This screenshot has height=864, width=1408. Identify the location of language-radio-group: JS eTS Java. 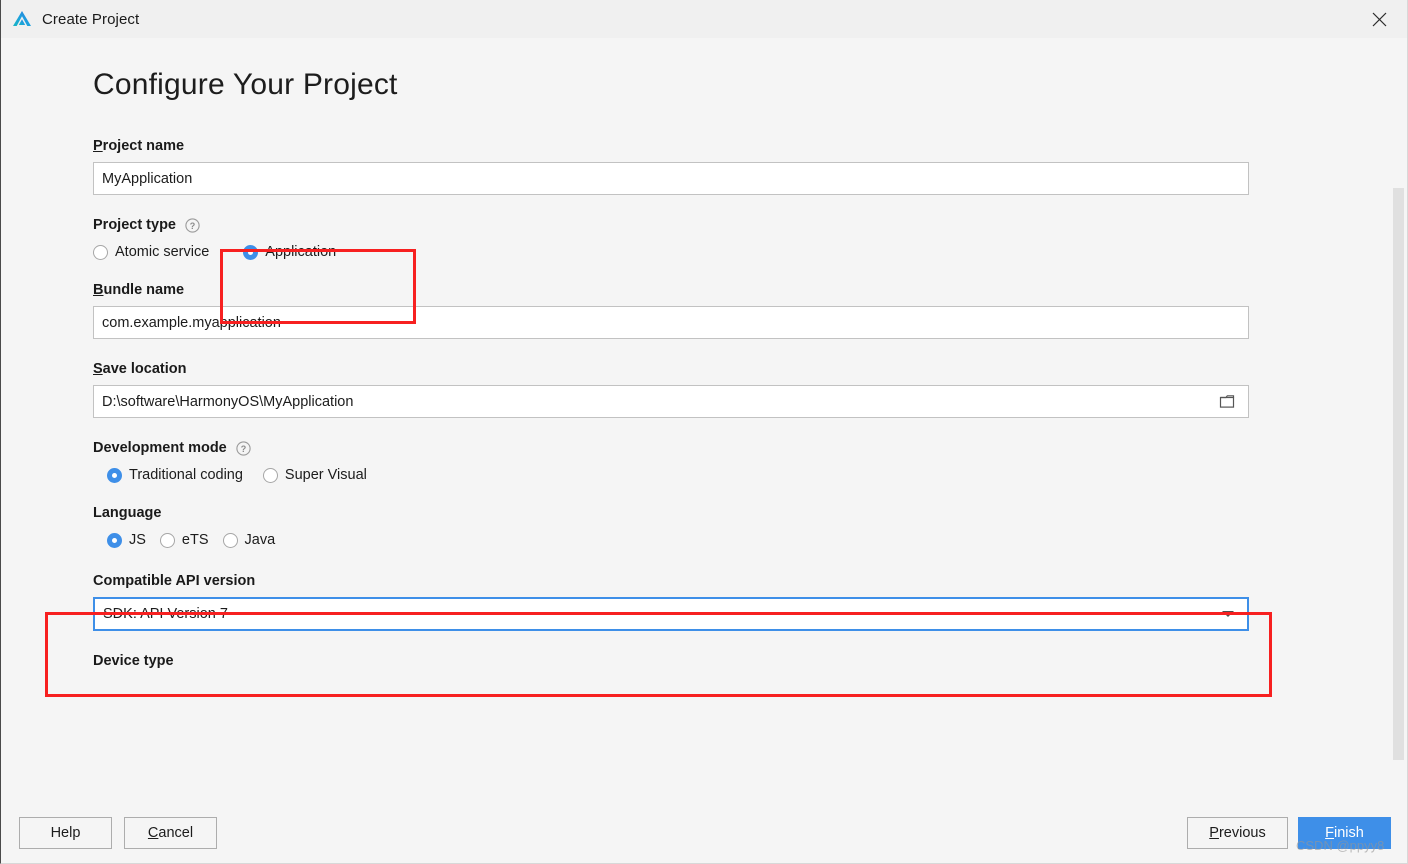
(678, 540).